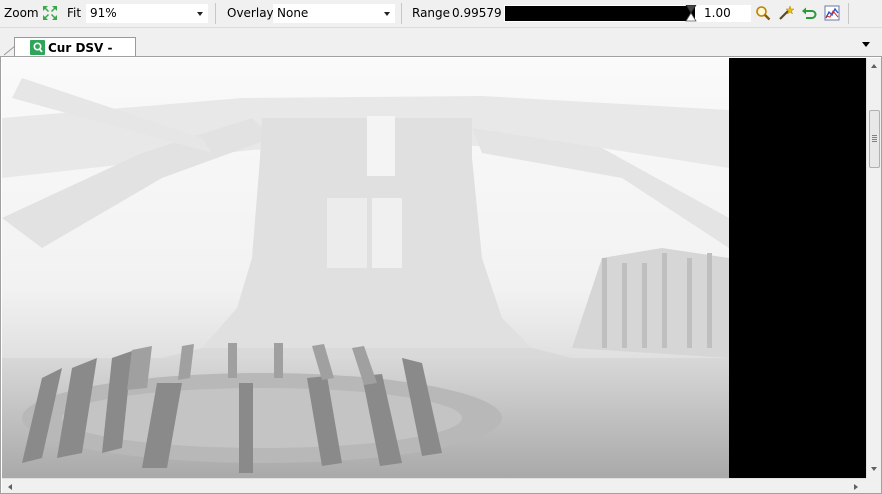  What do you see at coordinates (866, 45) in the screenshot?
I see `tab-list-dropdown-icon` at bounding box center [866, 45].